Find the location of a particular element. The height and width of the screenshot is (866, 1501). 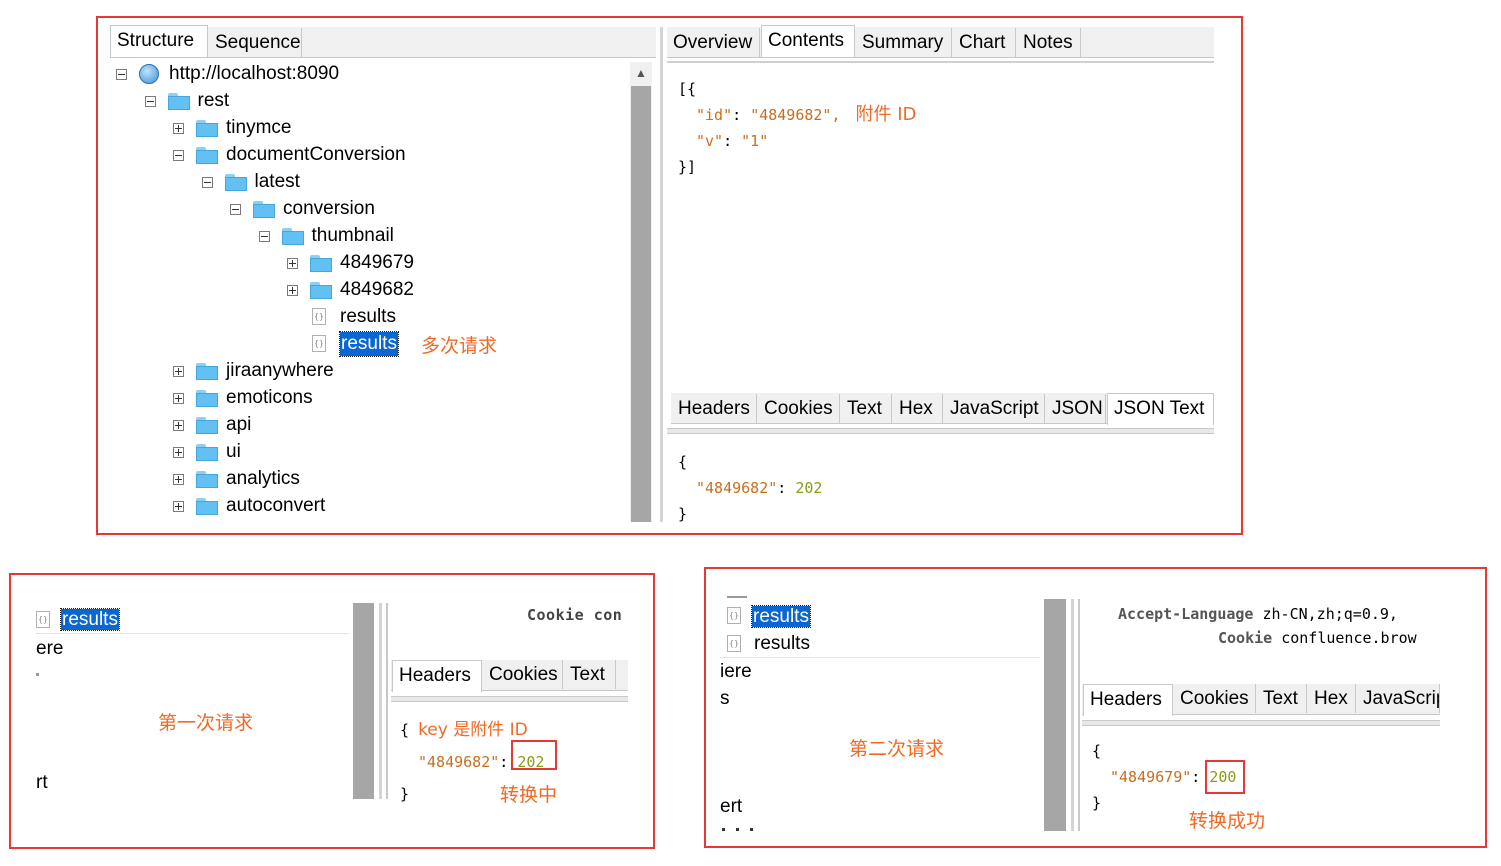

json-brace: { is located at coordinates (405, 730).